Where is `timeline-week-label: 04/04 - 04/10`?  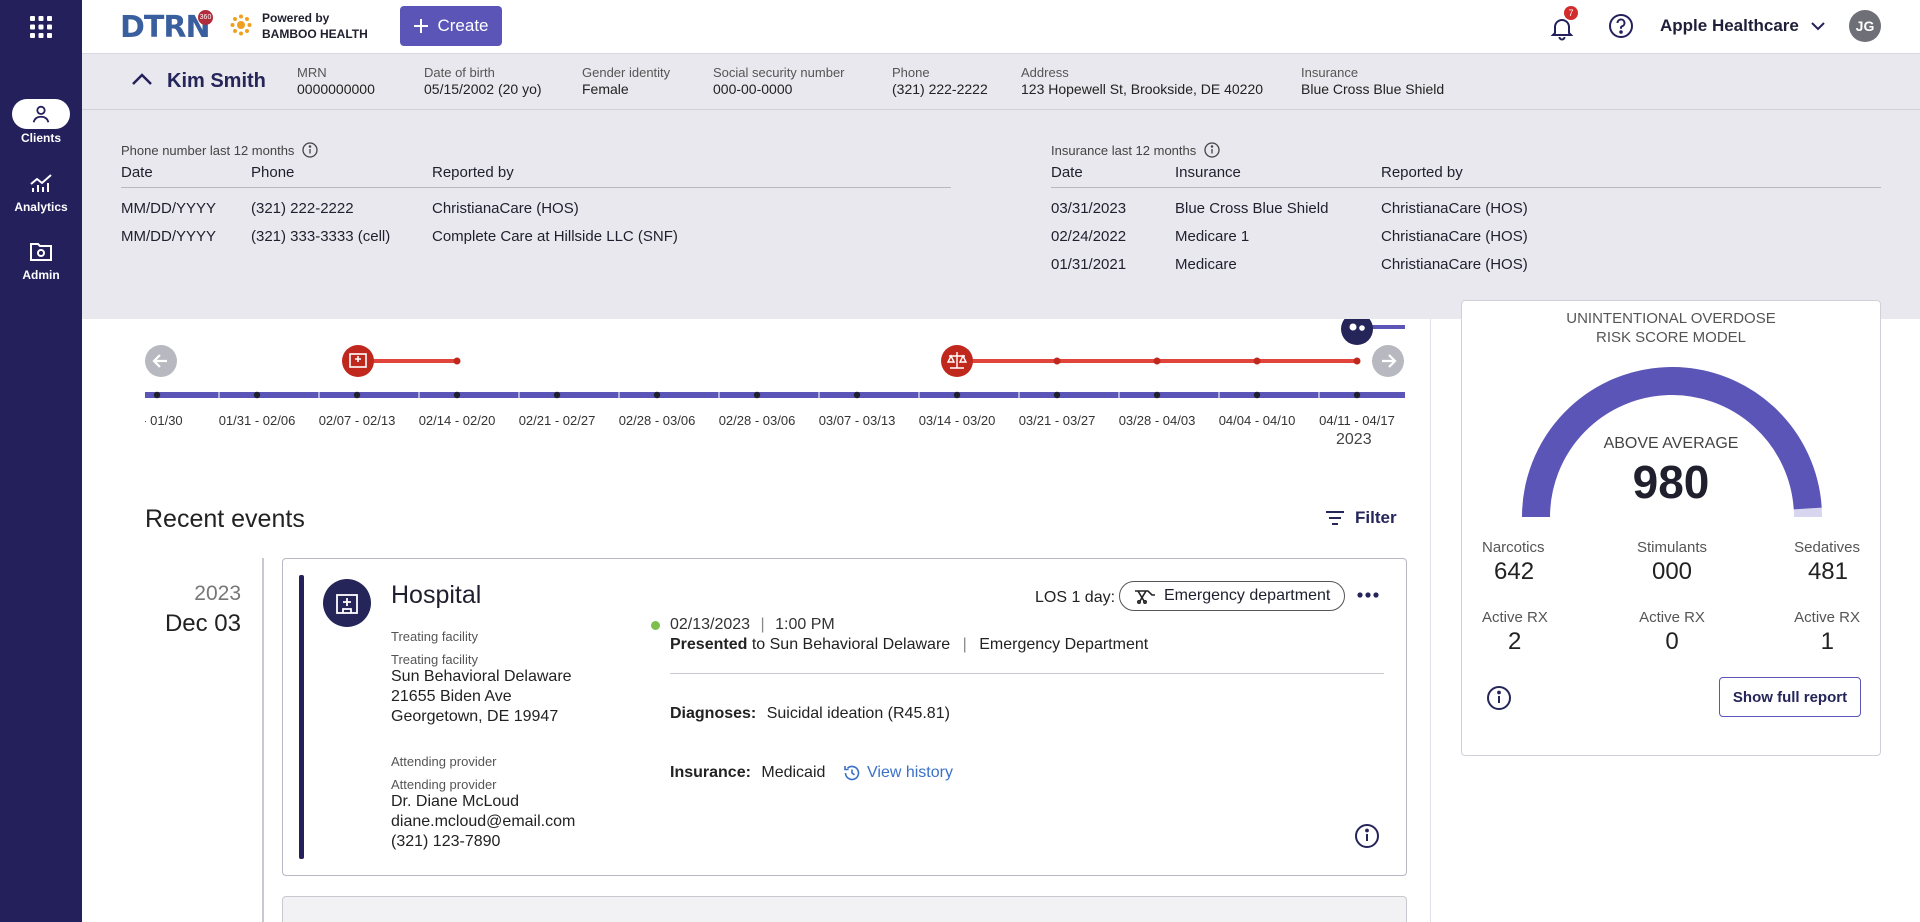 timeline-week-label: 04/04 - 04/10 is located at coordinates (1257, 420).